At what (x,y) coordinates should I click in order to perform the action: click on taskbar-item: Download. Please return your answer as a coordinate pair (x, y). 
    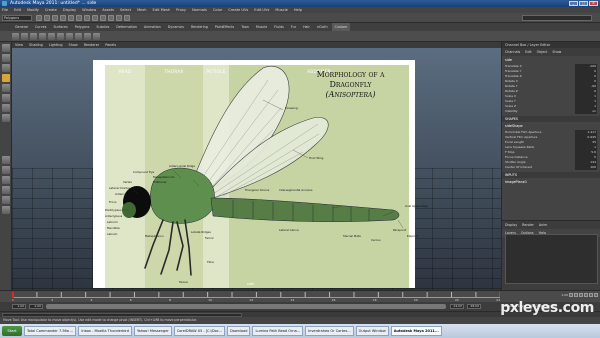
    Looking at the image, I should click on (239, 331).